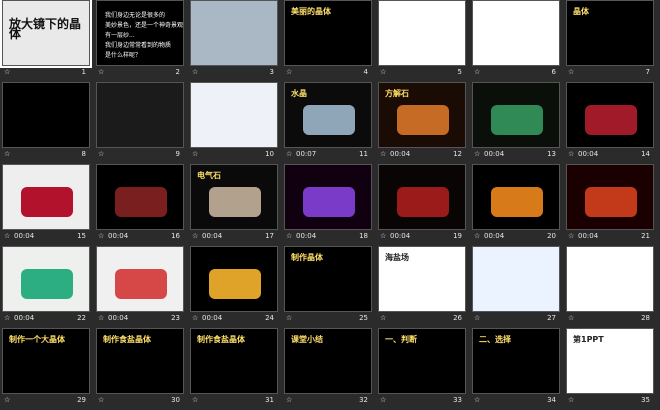  I want to click on slide-thumbnail-cell: 制作晶体 ☆ 25, so click(328, 286).